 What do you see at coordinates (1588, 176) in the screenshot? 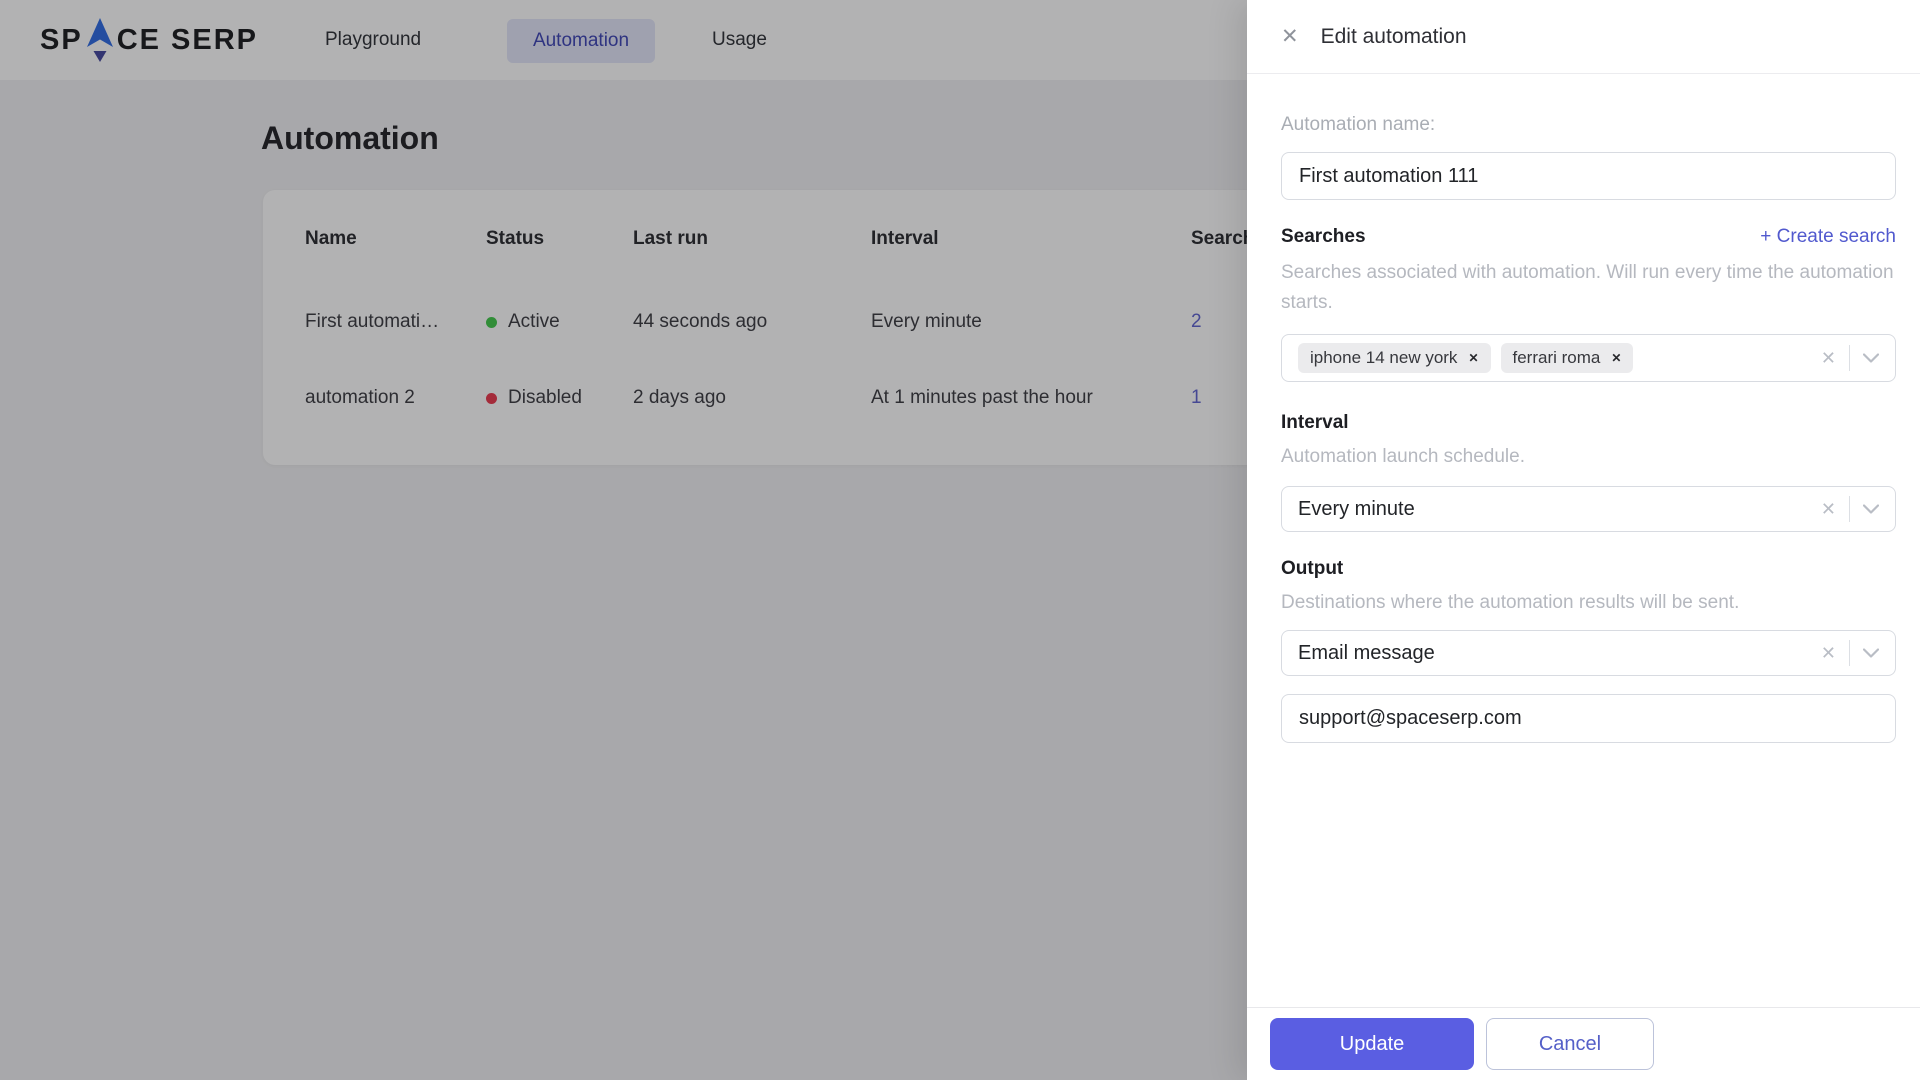
I see `automation-name-input` at bounding box center [1588, 176].